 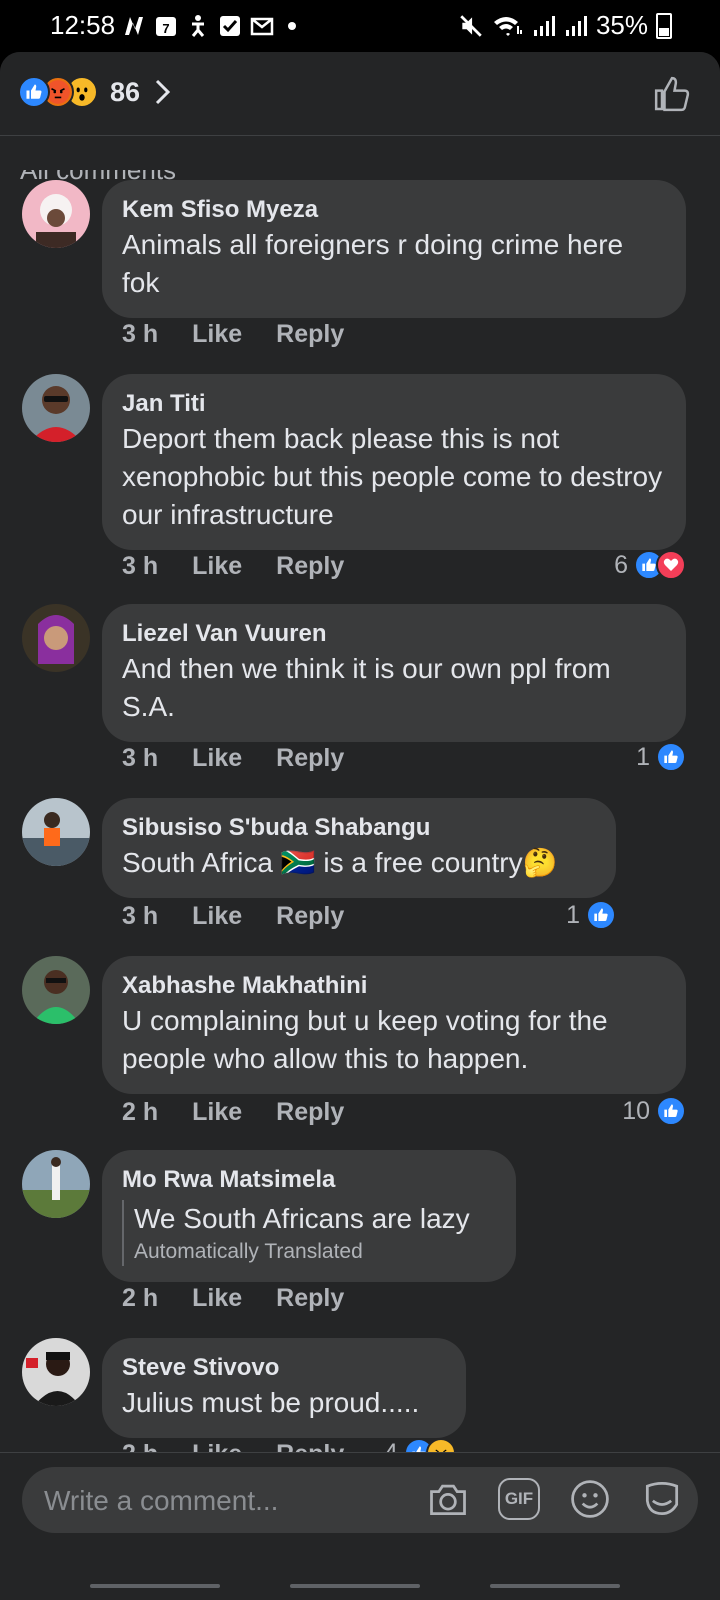 I want to click on commenter-name: Jan Titi, so click(x=394, y=404).